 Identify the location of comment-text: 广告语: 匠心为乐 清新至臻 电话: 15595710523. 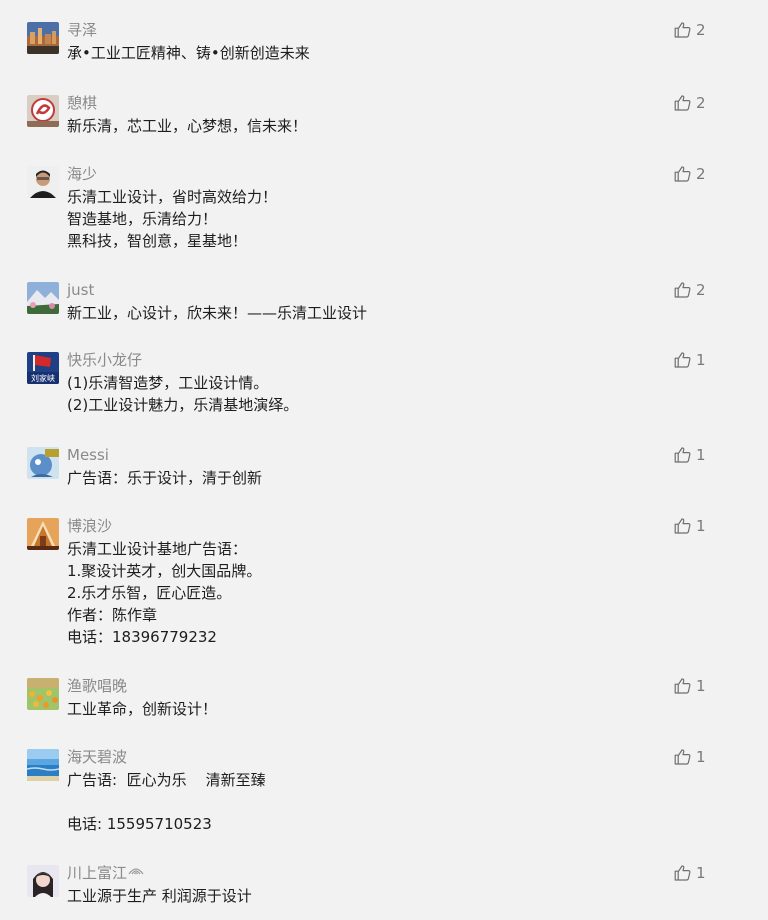
(166, 802).